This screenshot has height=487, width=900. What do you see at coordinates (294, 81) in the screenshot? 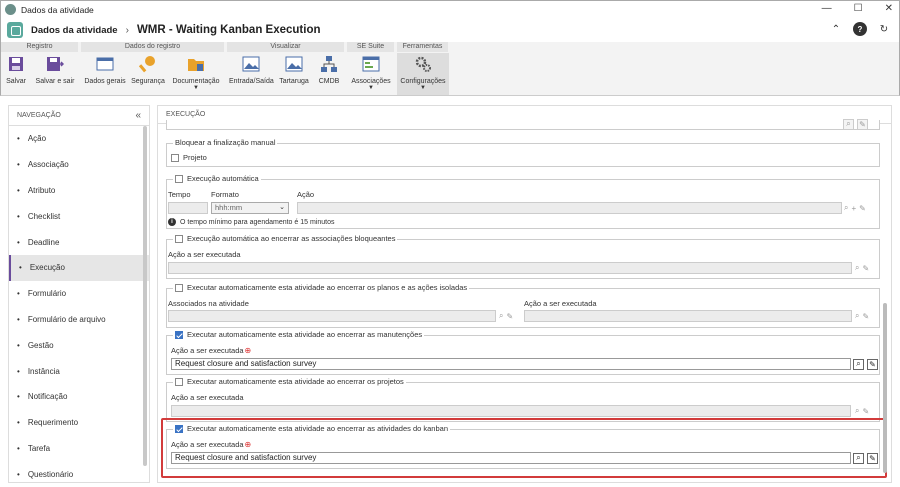
I see `turtle-label: Tartaruga` at bounding box center [294, 81].